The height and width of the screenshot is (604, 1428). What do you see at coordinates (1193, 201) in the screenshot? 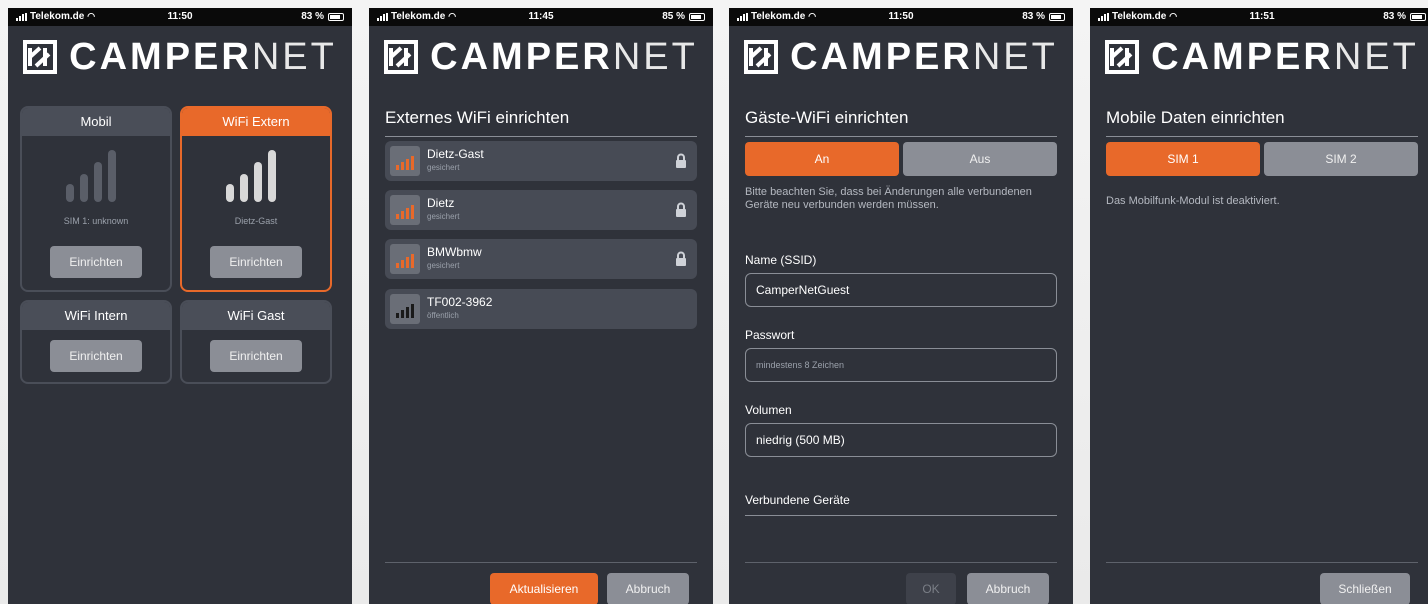
I see `module-status-note: Das Mobilfunk-Modul ist deaktiviert.` at bounding box center [1193, 201].